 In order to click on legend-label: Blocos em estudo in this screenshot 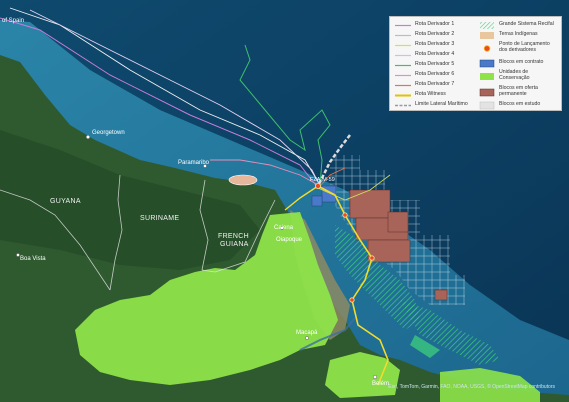, I will do `click(520, 104)`.